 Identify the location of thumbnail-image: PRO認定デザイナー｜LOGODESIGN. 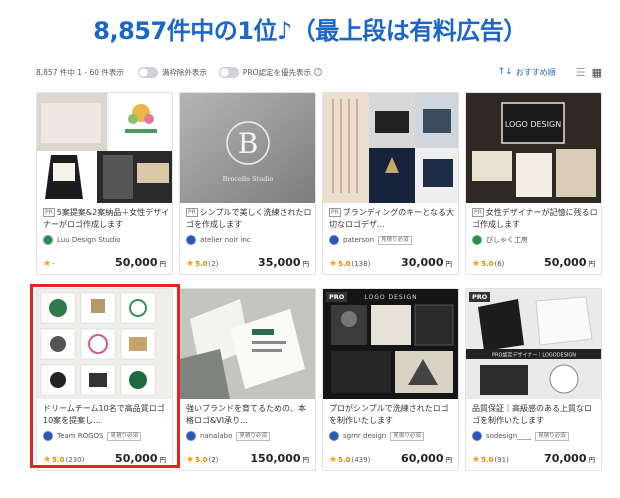
(533, 344).